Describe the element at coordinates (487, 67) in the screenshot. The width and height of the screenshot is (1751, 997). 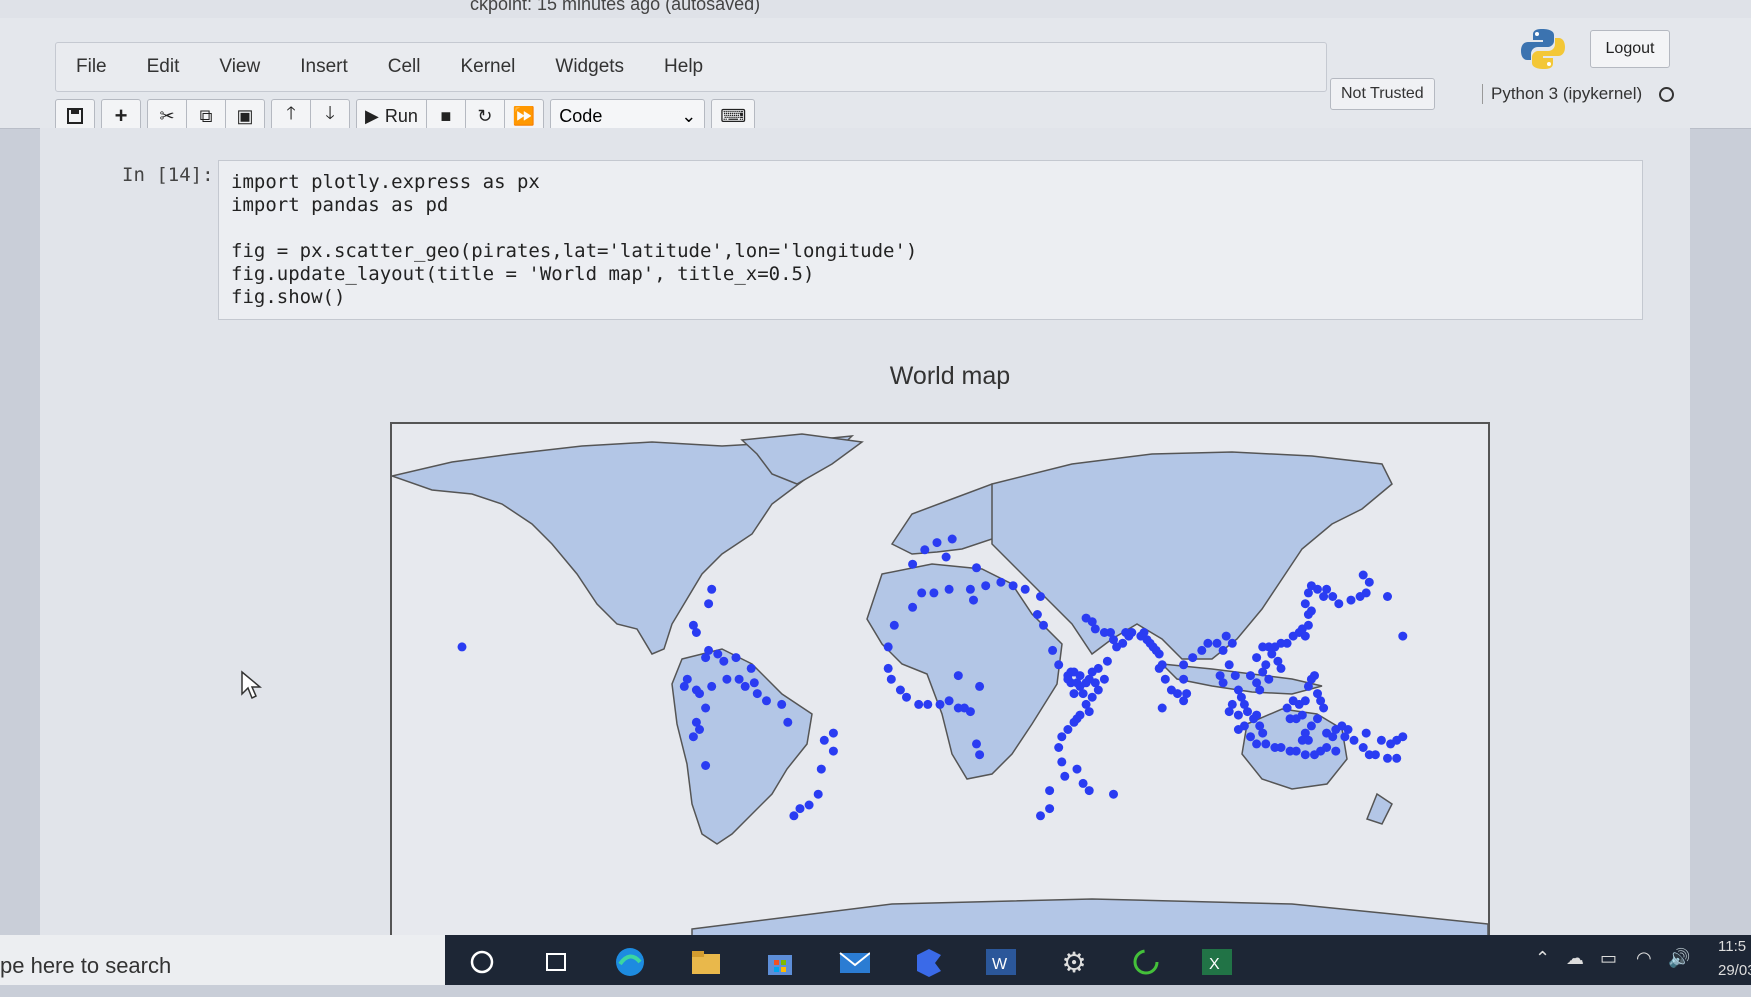
I see `menu-kernel: Kernel` at that location.